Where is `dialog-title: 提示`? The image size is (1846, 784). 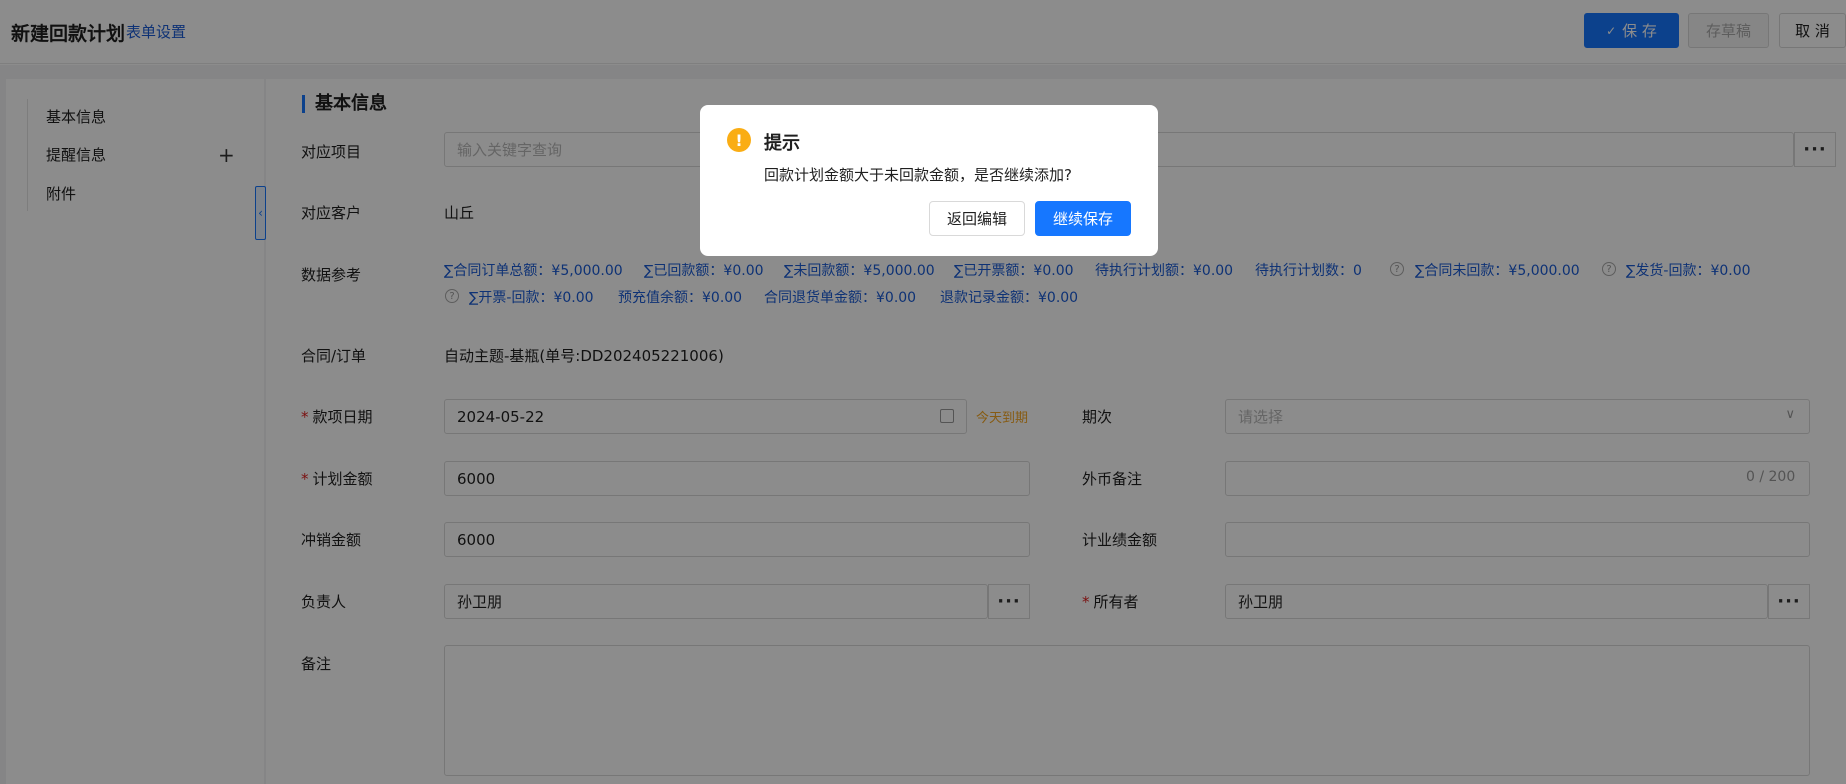
dialog-title: 提示 is located at coordinates (782, 143).